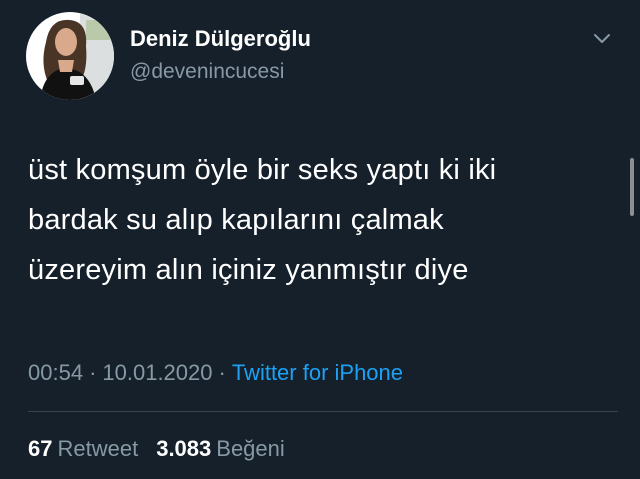 Image resolution: width=640 pixels, height=479 pixels. Describe the element at coordinates (220, 39) in the screenshot. I see `display-name: Deniz Dülgeroğlu` at that location.